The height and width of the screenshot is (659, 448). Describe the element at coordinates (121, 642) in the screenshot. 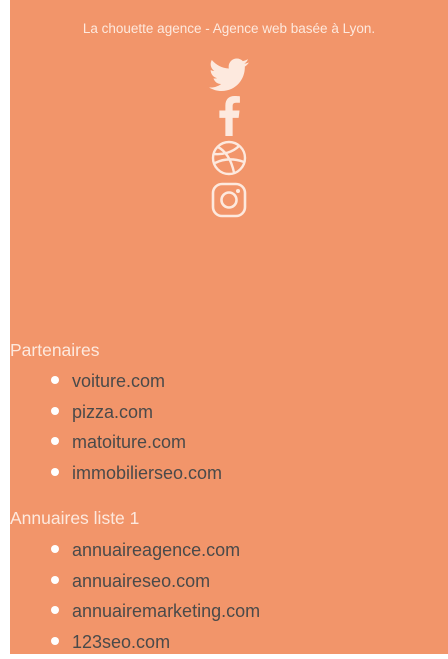

I see `directory-link: 123seo.com` at that location.